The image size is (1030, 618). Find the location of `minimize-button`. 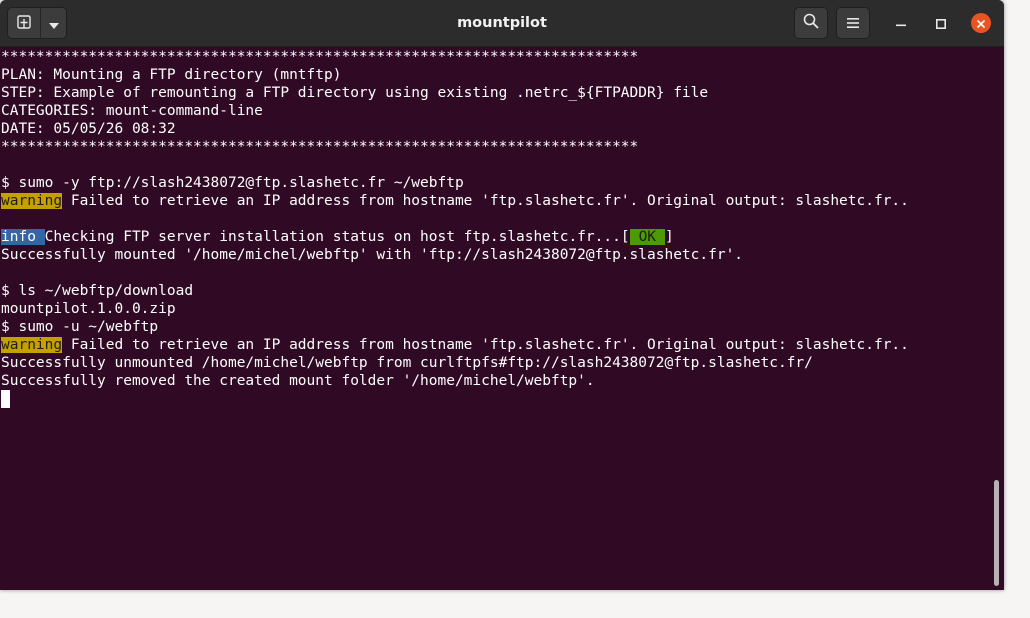

minimize-button is located at coordinates (901, 23).